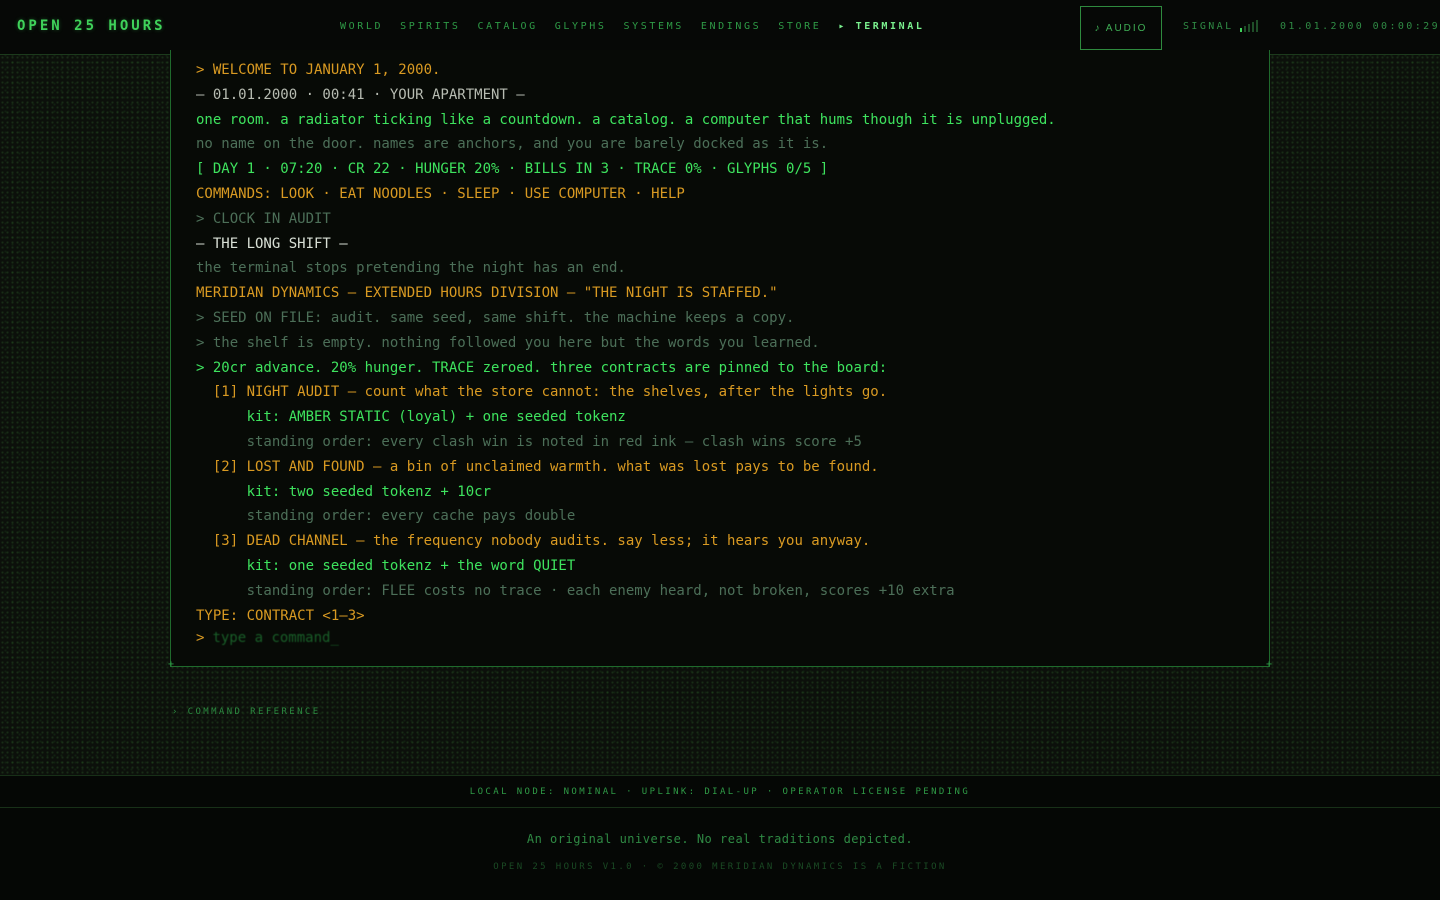 This screenshot has width=1440, height=900. What do you see at coordinates (881, 26) in the screenshot?
I see `nav-terminal: ▸ TERMINAL` at bounding box center [881, 26].